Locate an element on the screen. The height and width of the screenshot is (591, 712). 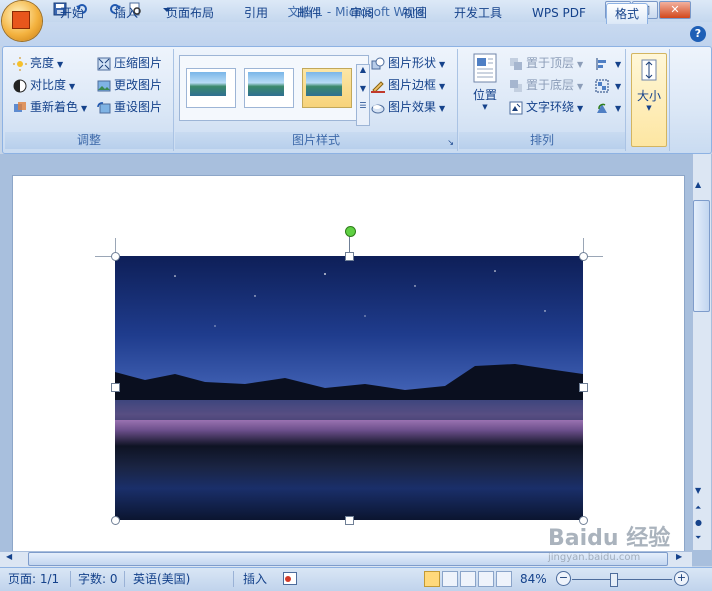
bring-to-front-button: 置于顶层 ▼ is located at coordinates (546, 63).